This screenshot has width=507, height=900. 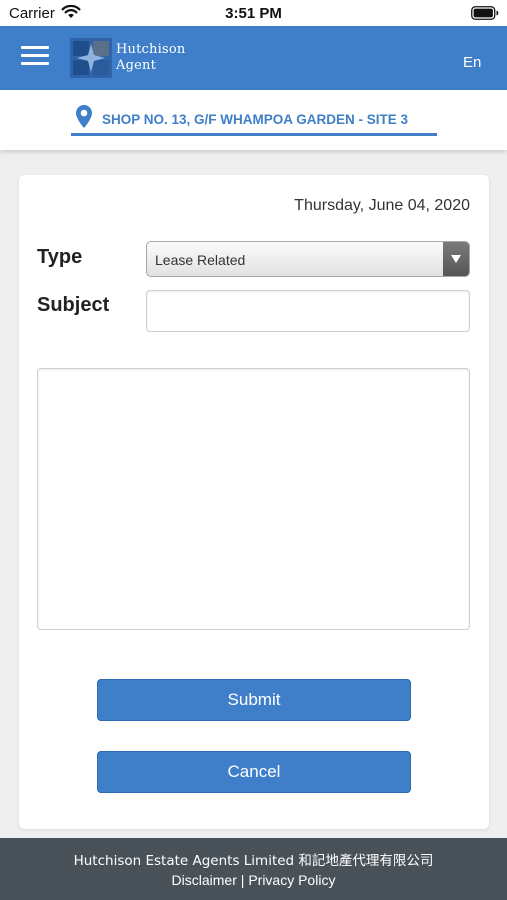 I want to click on map-pin-icon, so click(x=84, y=119).